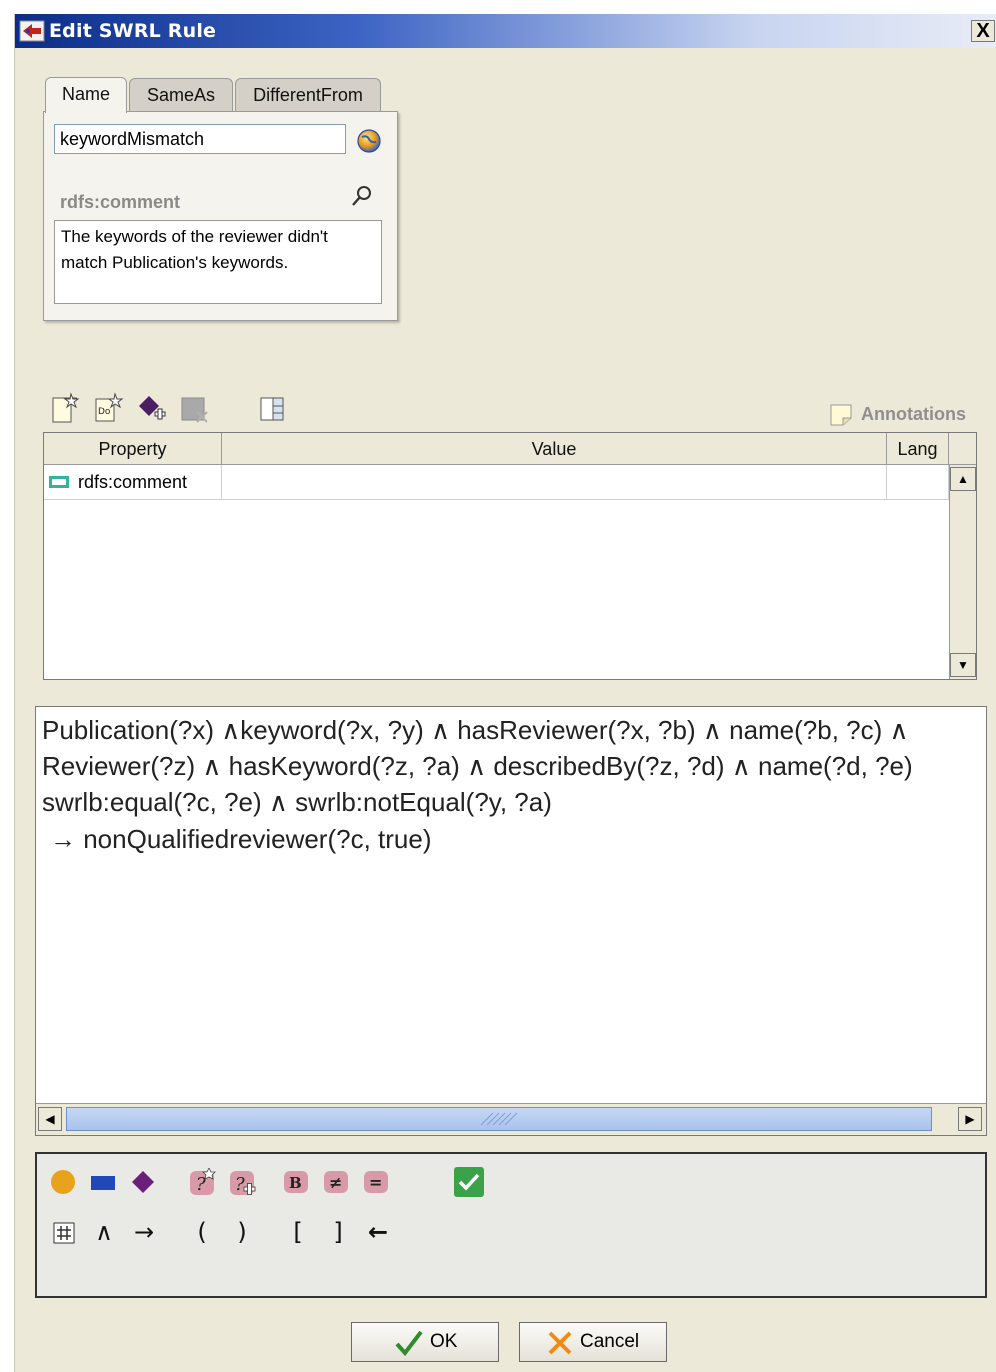  I want to click on implies-symbol: →, so click(144, 1232).